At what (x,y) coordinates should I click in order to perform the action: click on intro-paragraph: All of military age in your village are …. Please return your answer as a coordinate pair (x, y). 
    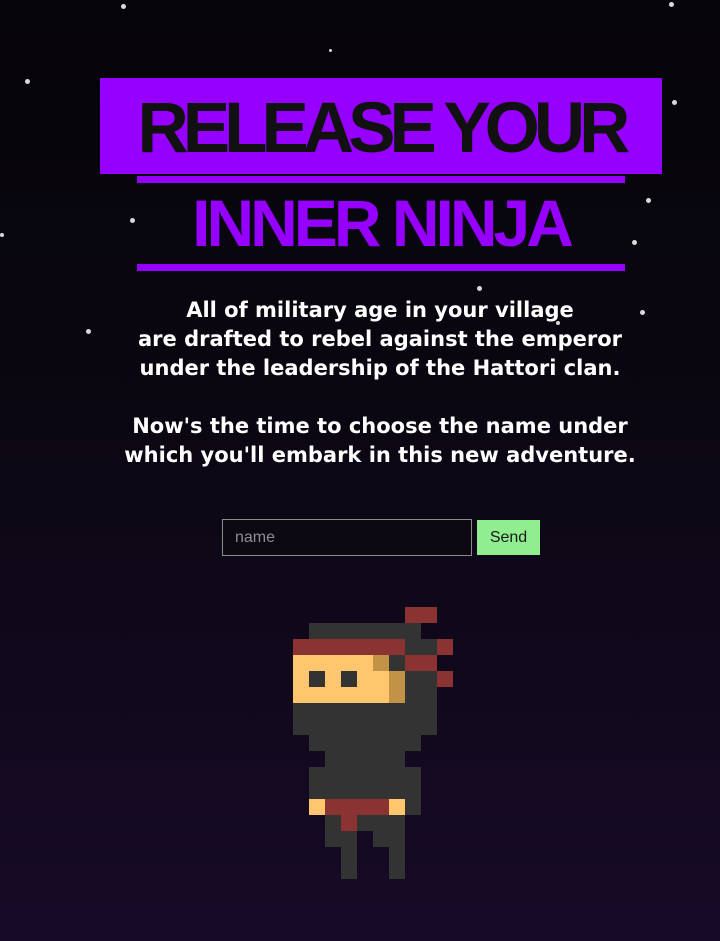
    Looking at the image, I should click on (380, 339).